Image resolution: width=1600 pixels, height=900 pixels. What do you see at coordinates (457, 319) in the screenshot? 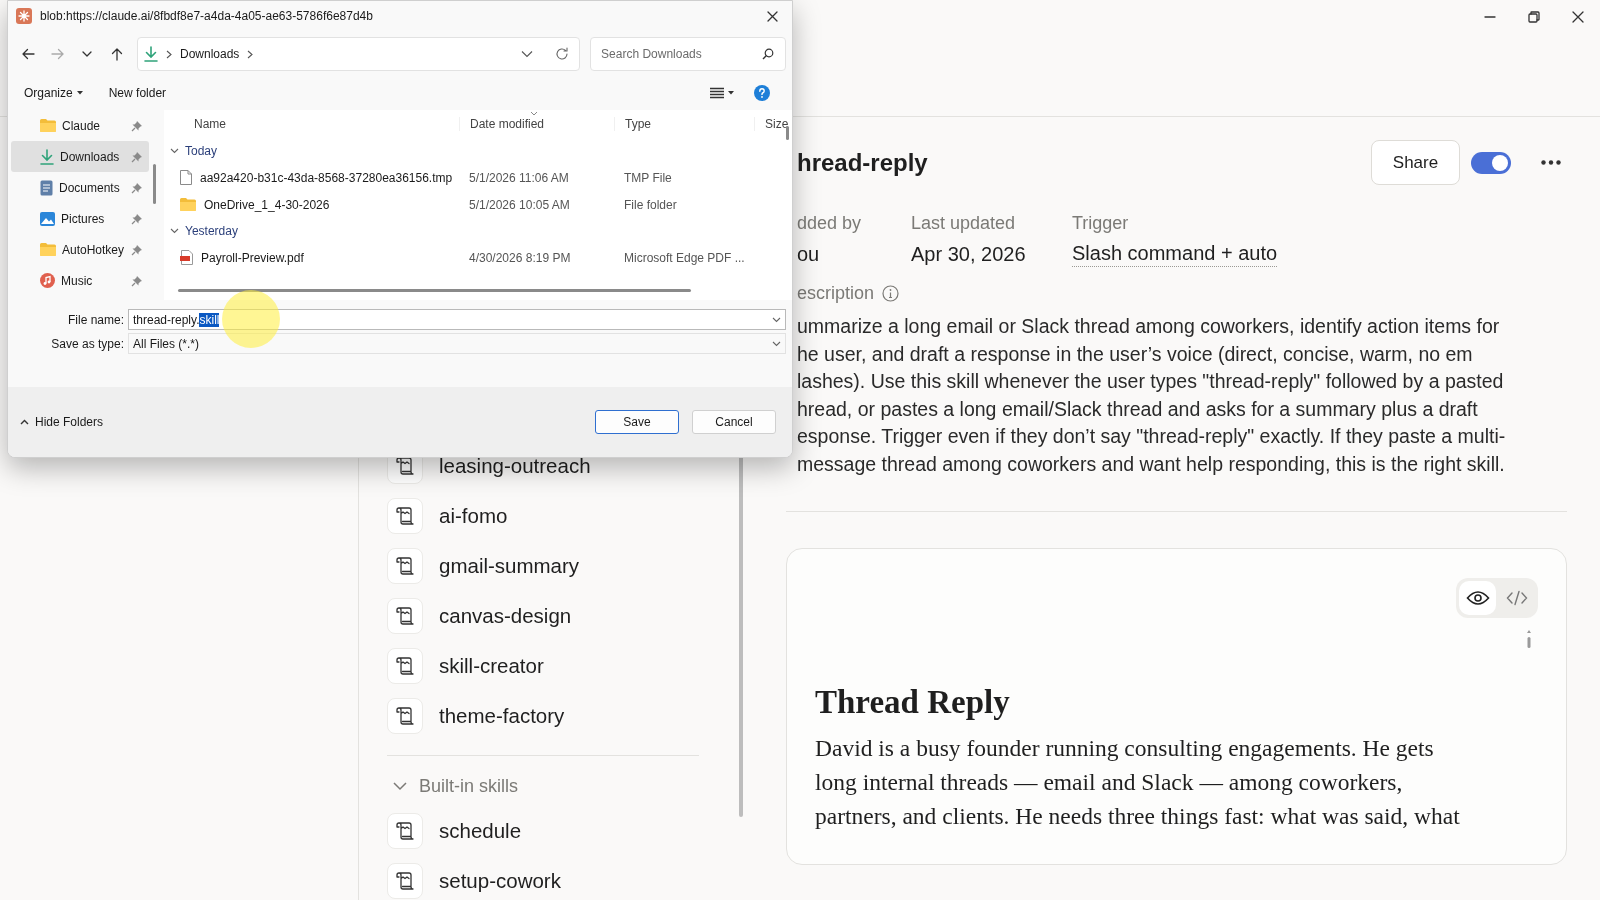
I see `file-name-field: thread-reply.skill` at bounding box center [457, 319].